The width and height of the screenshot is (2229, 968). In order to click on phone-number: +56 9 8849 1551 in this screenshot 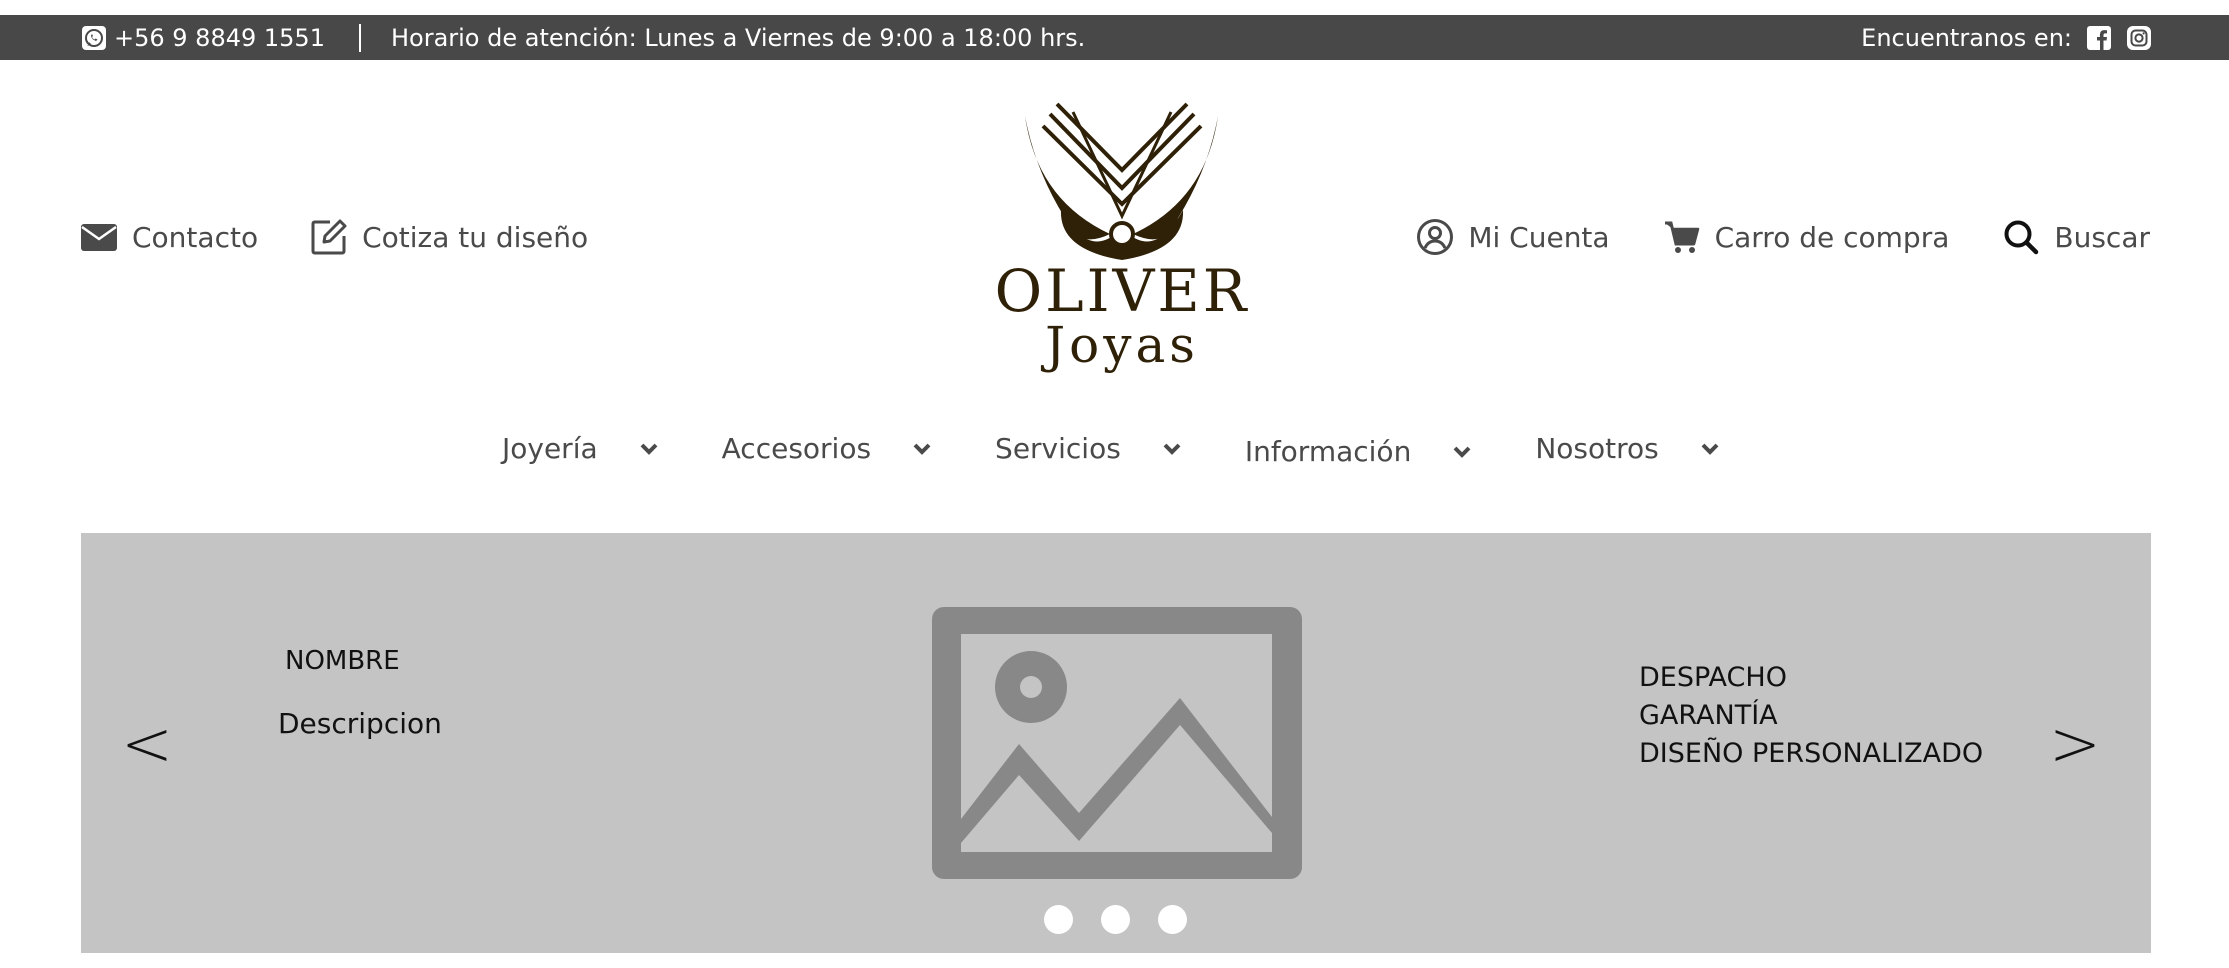, I will do `click(219, 38)`.